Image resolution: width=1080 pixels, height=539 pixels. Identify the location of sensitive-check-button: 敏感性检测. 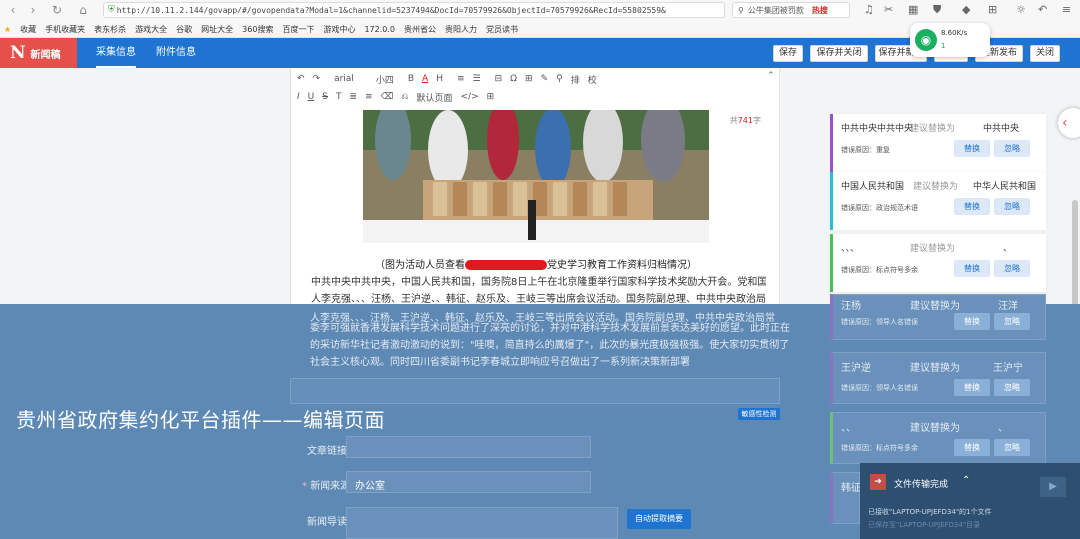
(759, 414).